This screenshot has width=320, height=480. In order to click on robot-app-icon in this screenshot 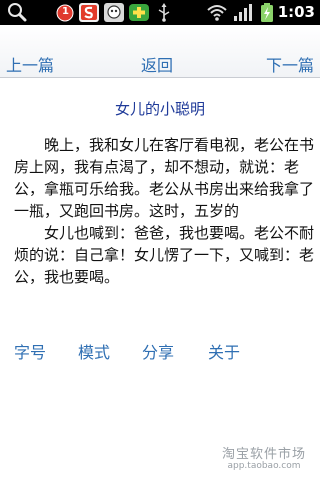, I will do `click(114, 12)`.